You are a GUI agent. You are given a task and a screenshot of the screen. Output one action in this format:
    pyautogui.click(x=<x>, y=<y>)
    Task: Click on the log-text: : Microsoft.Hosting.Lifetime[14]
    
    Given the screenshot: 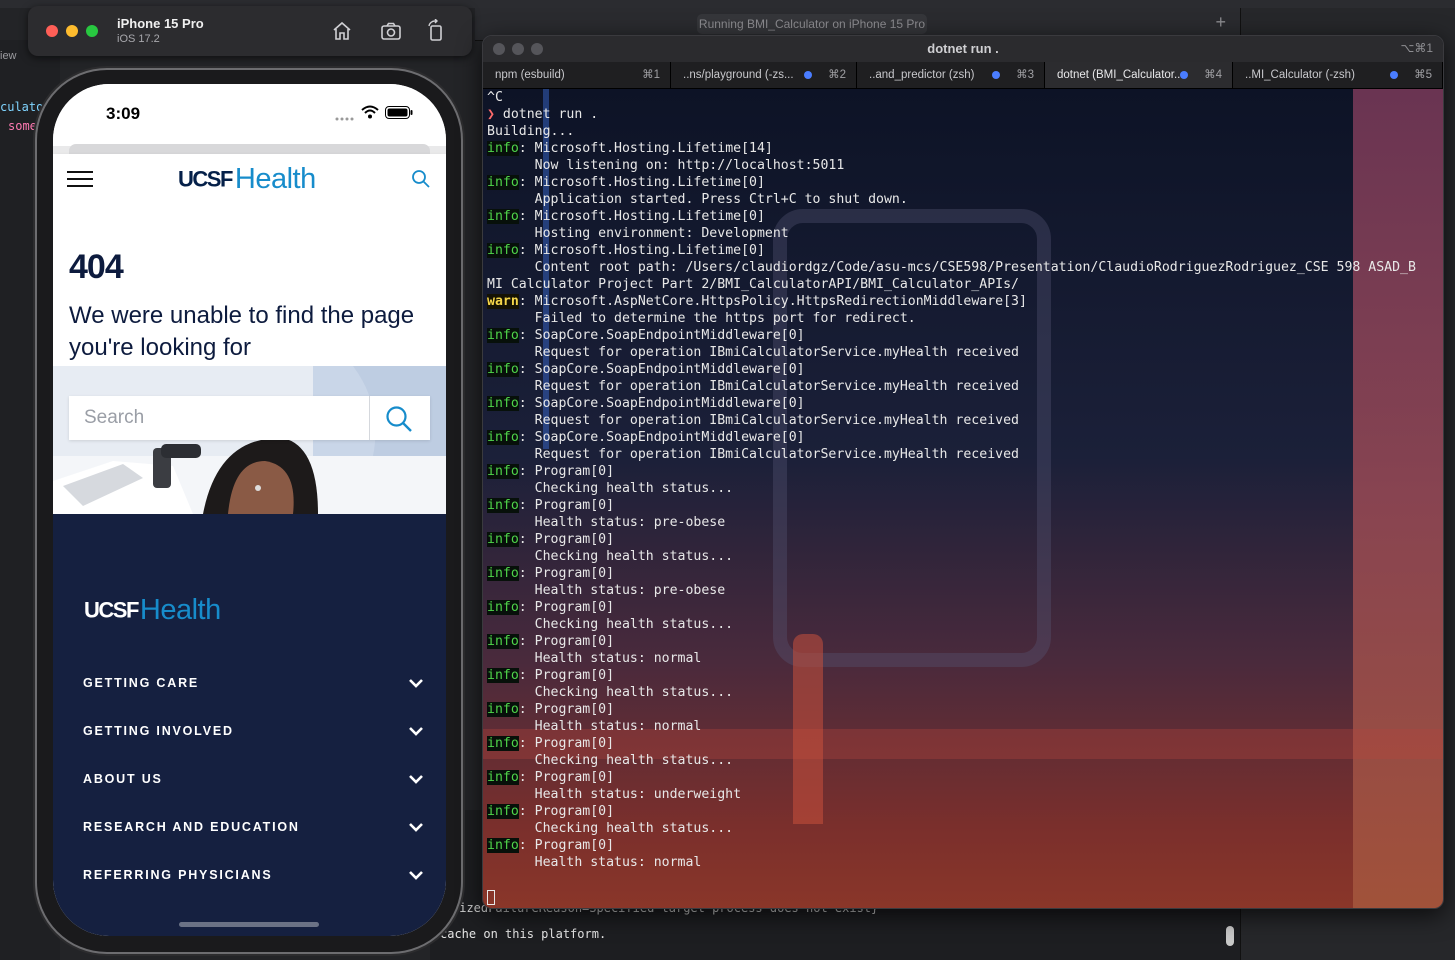 What is the action you would take?
    pyautogui.click(x=645, y=148)
    